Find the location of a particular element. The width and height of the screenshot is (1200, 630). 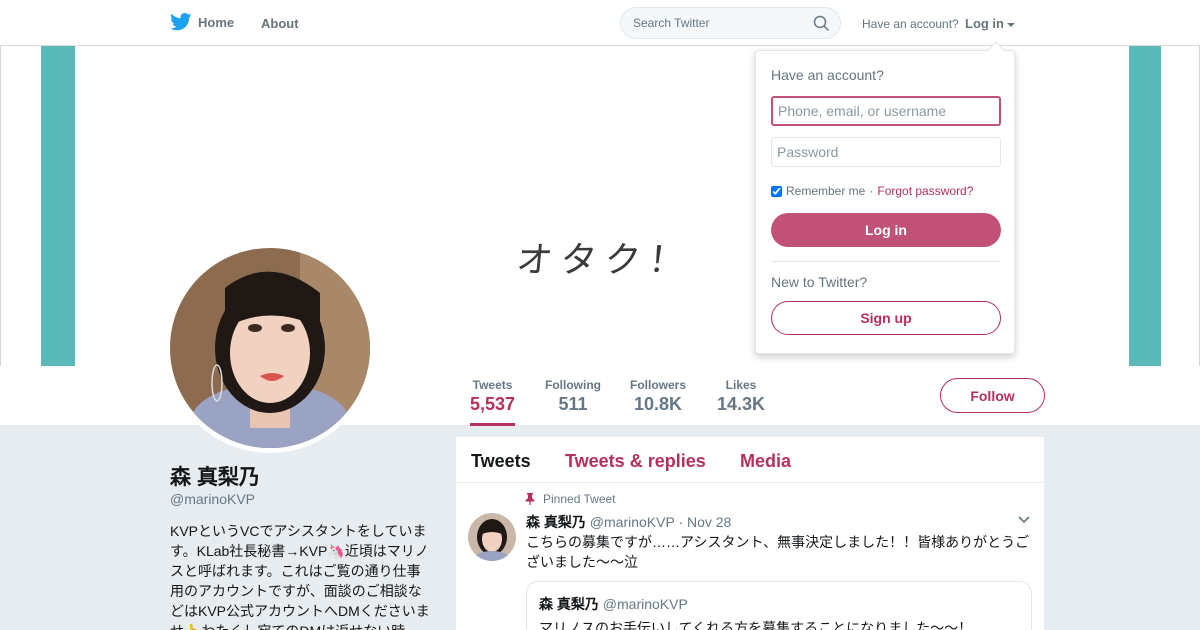

quote-header: 森 真梨乃 @marinoKVP is located at coordinates (779, 604).